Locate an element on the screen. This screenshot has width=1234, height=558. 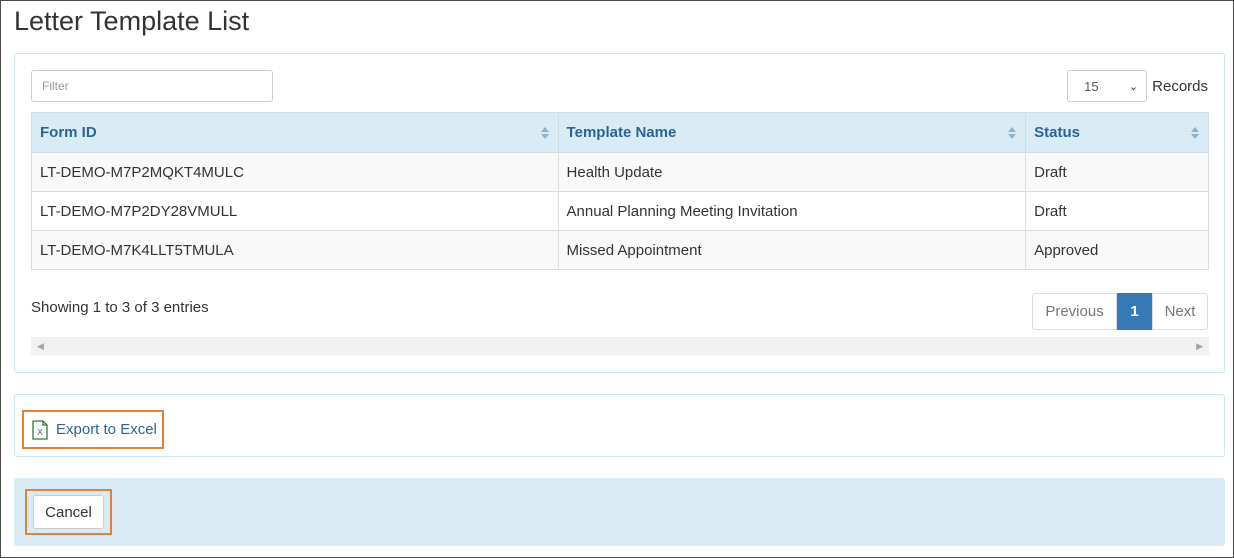
column-header-label: Form ID is located at coordinates (68, 132).